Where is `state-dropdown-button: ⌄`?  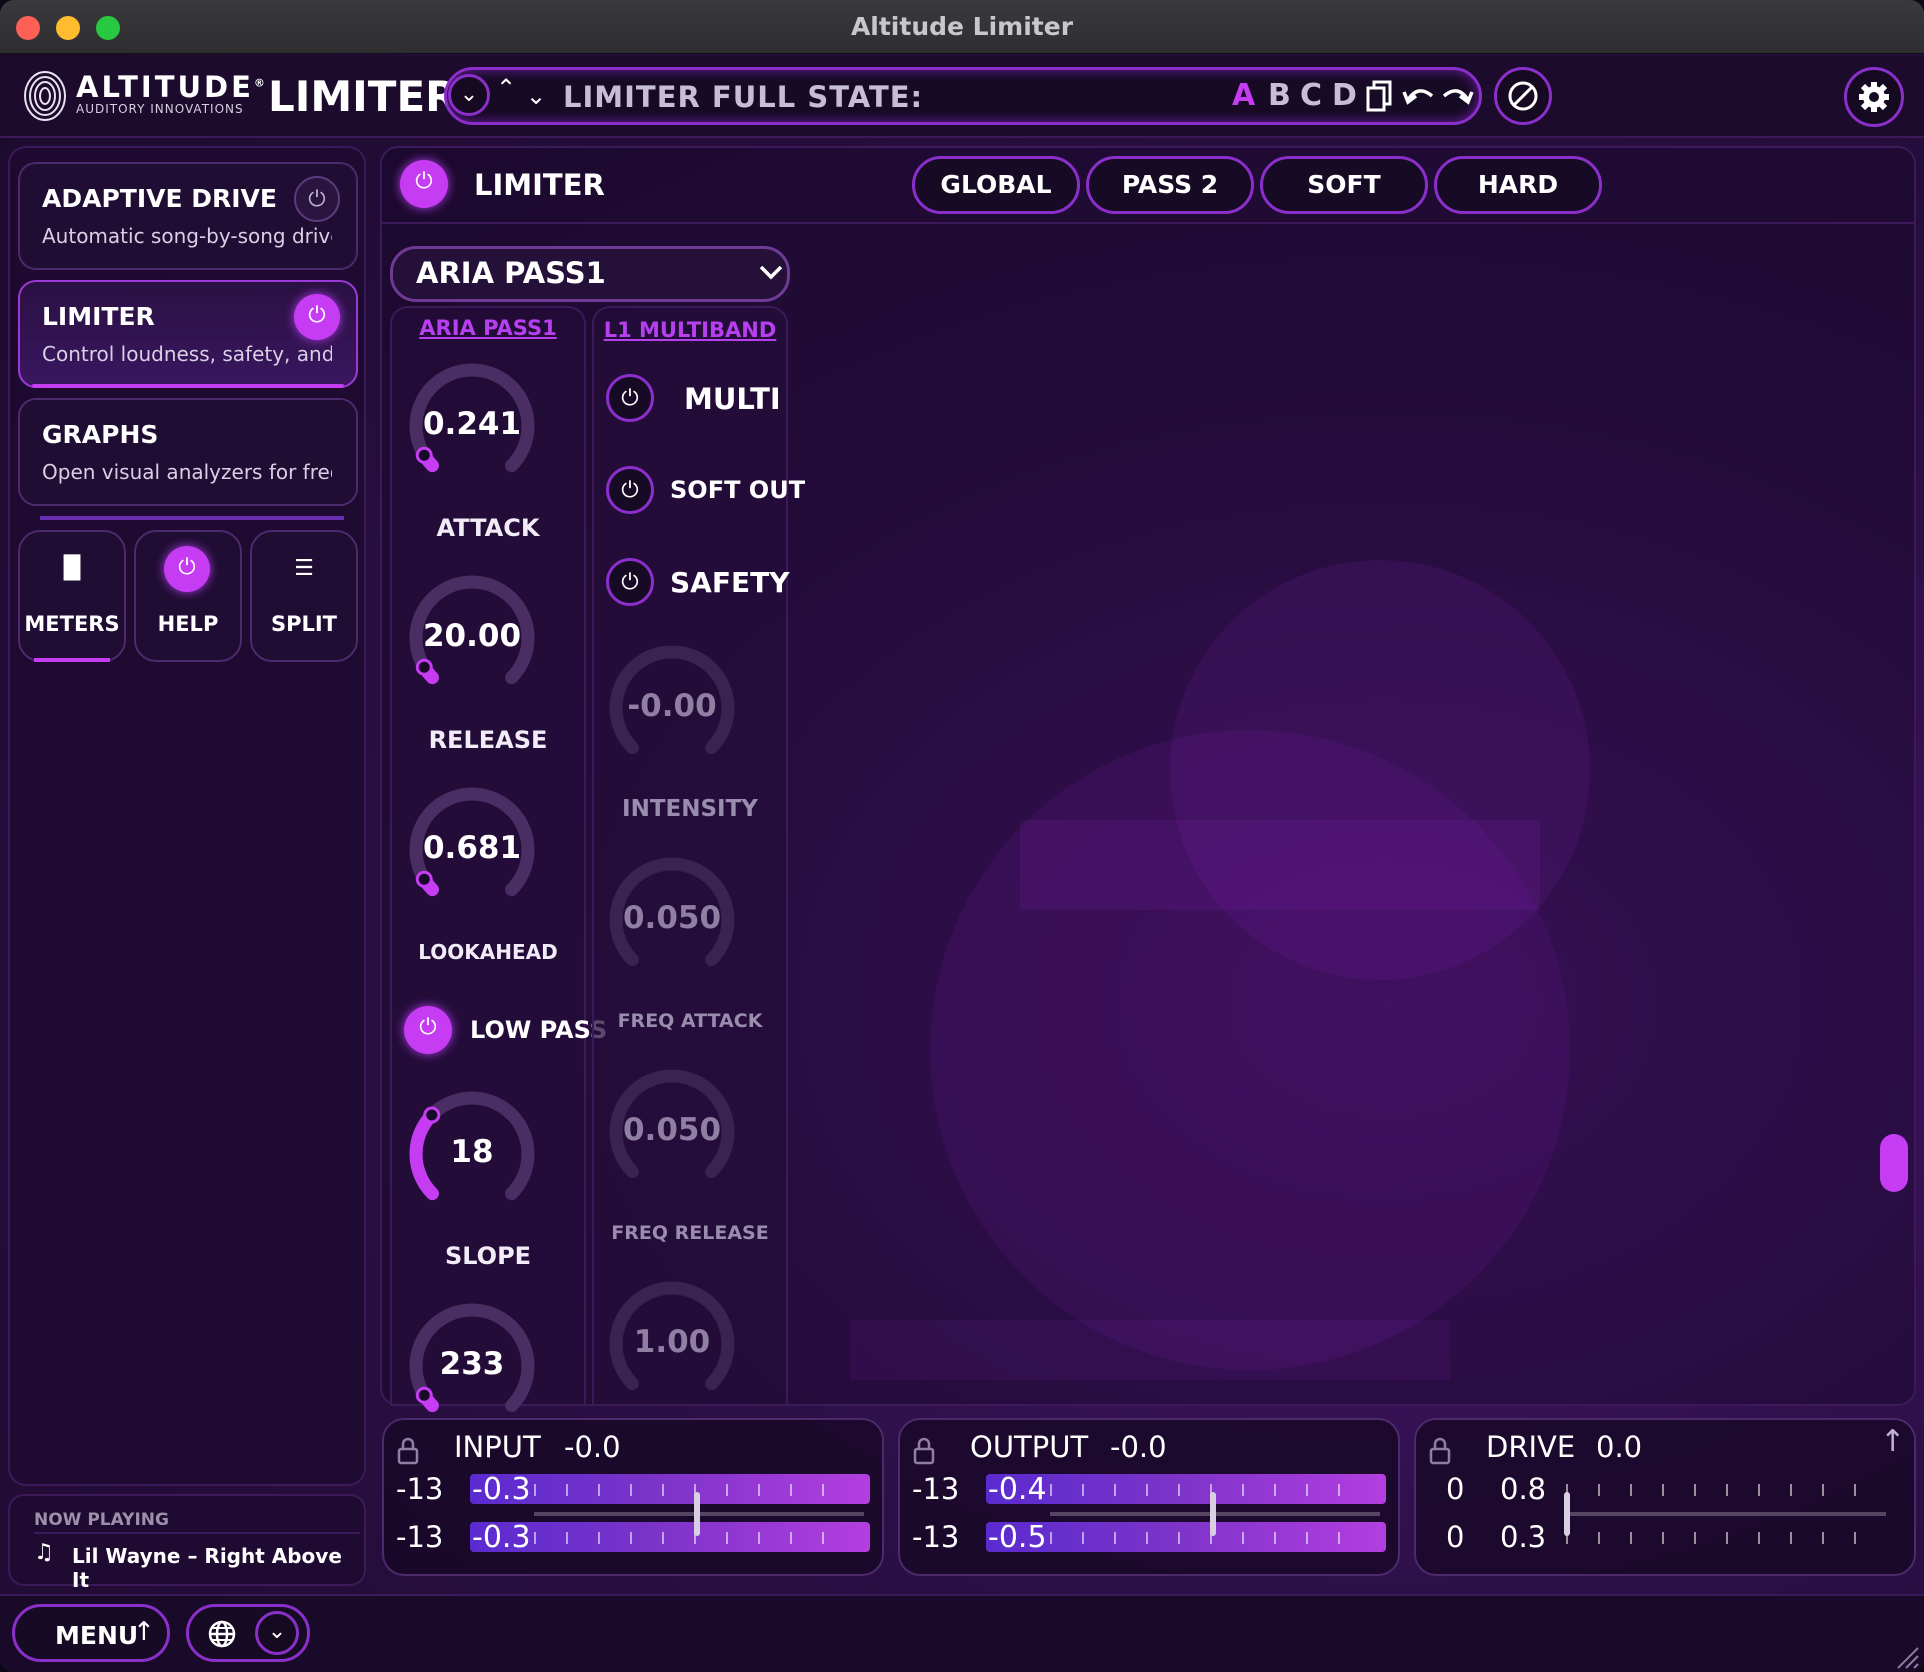 state-dropdown-button: ⌄ is located at coordinates (469, 95).